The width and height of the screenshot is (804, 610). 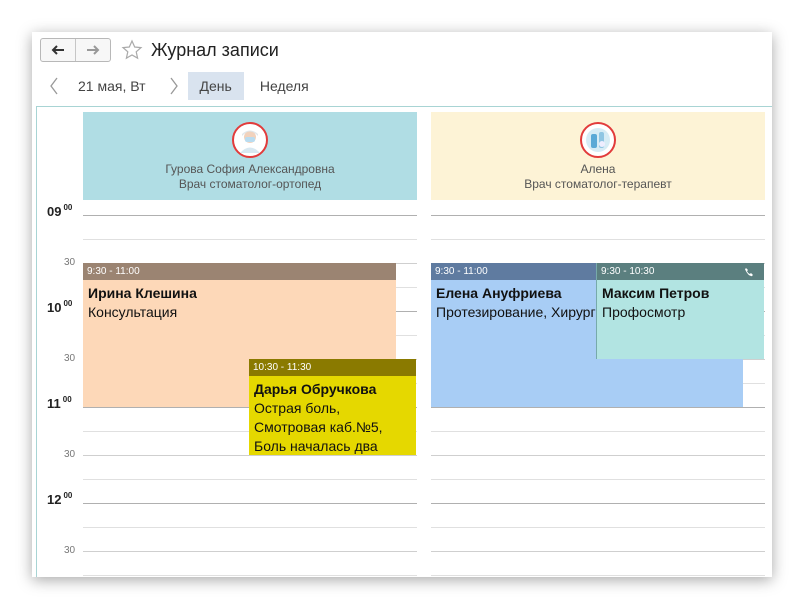 I want to click on appointment-time: 9:30 - 10:30, so click(x=680, y=271).